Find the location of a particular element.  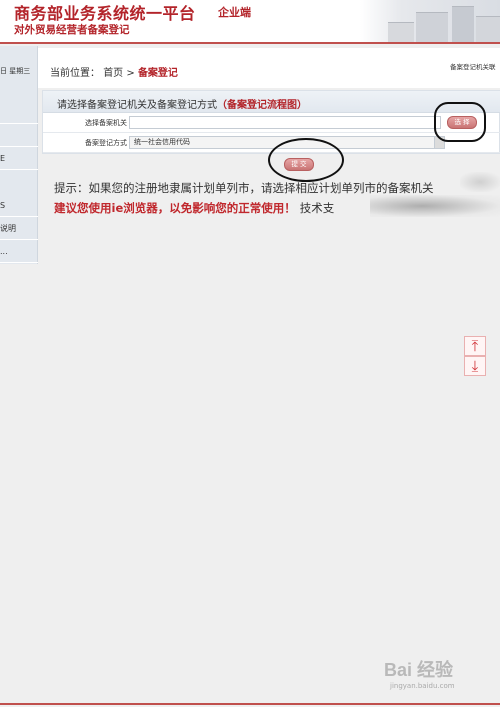

watermark-url: jingyan.baidu.com is located at coordinates (422, 686).